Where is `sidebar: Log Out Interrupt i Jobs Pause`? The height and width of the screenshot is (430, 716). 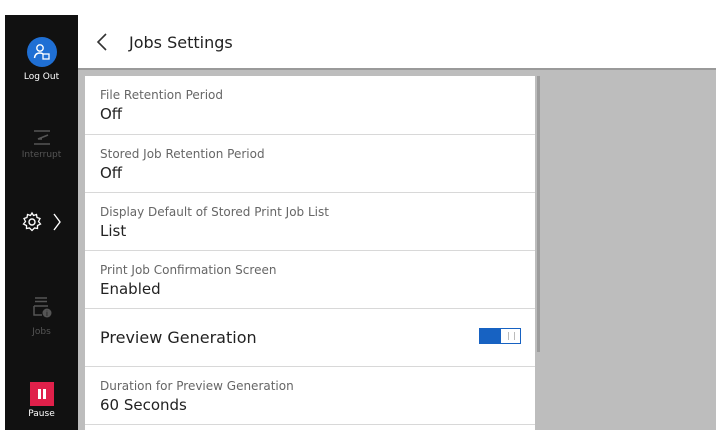 sidebar: Log Out Interrupt i Jobs Pause is located at coordinates (41, 222).